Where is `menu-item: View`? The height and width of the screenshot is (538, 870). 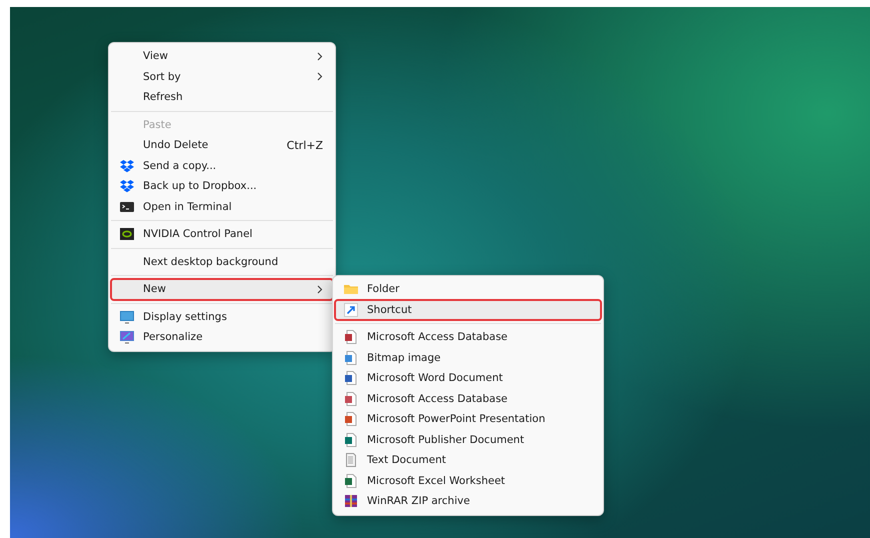 menu-item: View is located at coordinates (222, 56).